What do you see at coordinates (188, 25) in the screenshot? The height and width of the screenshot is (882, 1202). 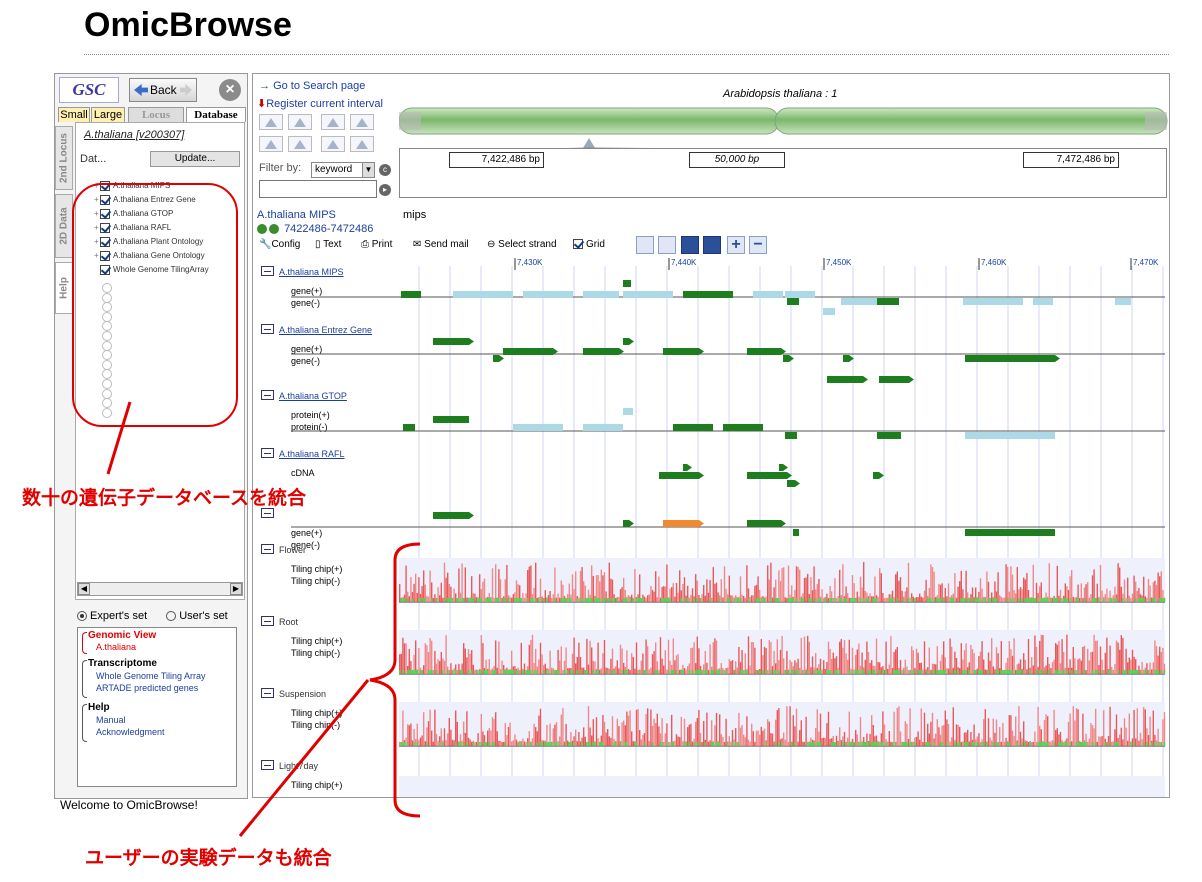 I see `page-title: OmicBrowse` at bounding box center [188, 25].